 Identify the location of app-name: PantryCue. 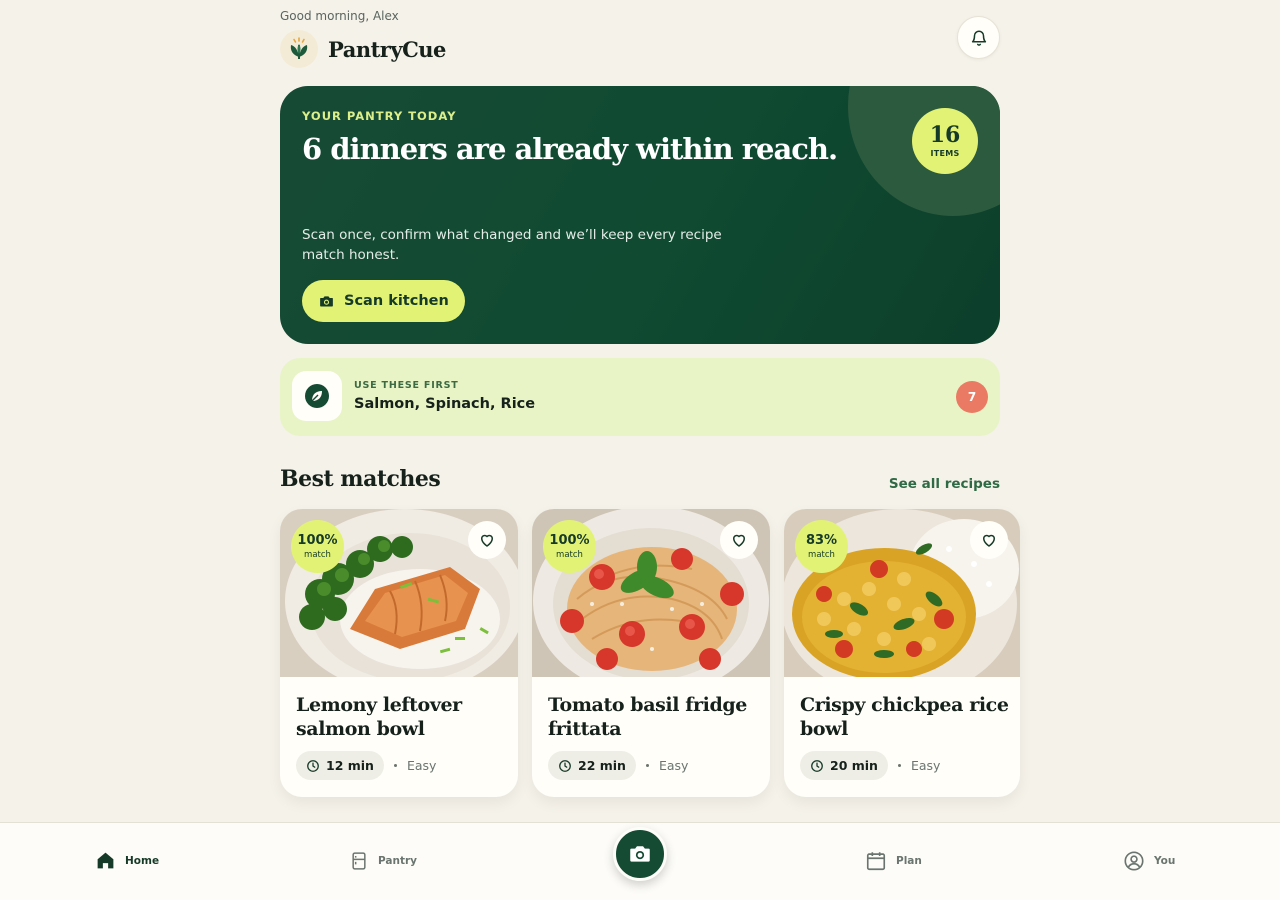
(387, 49).